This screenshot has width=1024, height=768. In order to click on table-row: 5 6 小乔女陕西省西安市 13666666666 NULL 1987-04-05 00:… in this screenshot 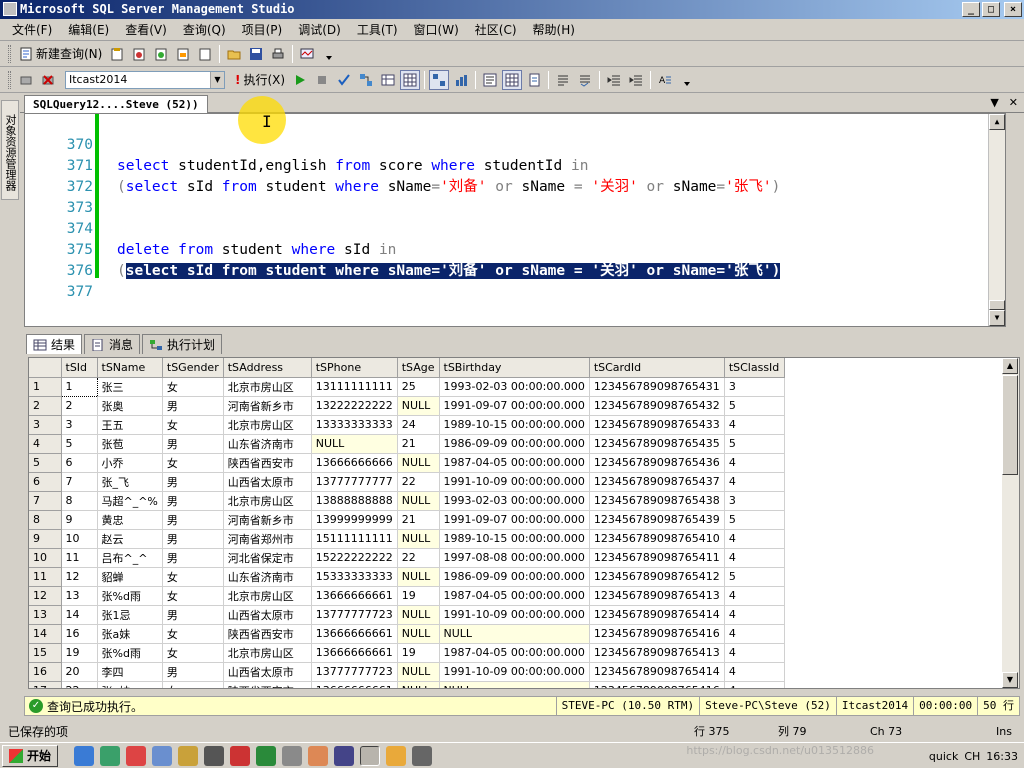, I will do `click(407, 463)`.